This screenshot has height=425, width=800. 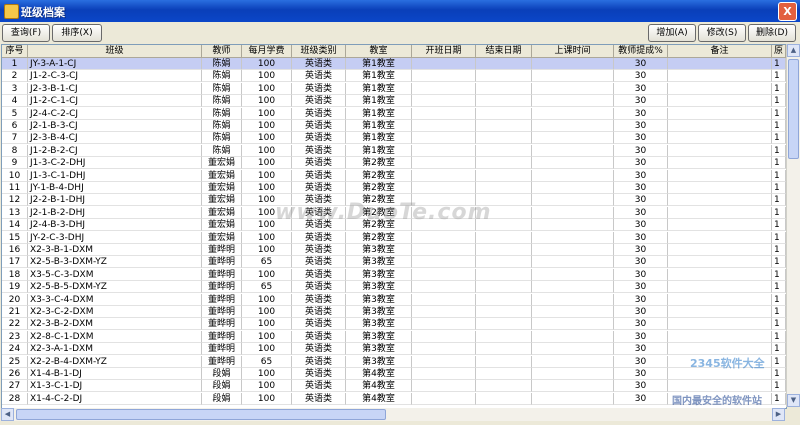 What do you see at coordinates (267, 51) in the screenshot?
I see `column-header-fee: 每月学费` at bounding box center [267, 51].